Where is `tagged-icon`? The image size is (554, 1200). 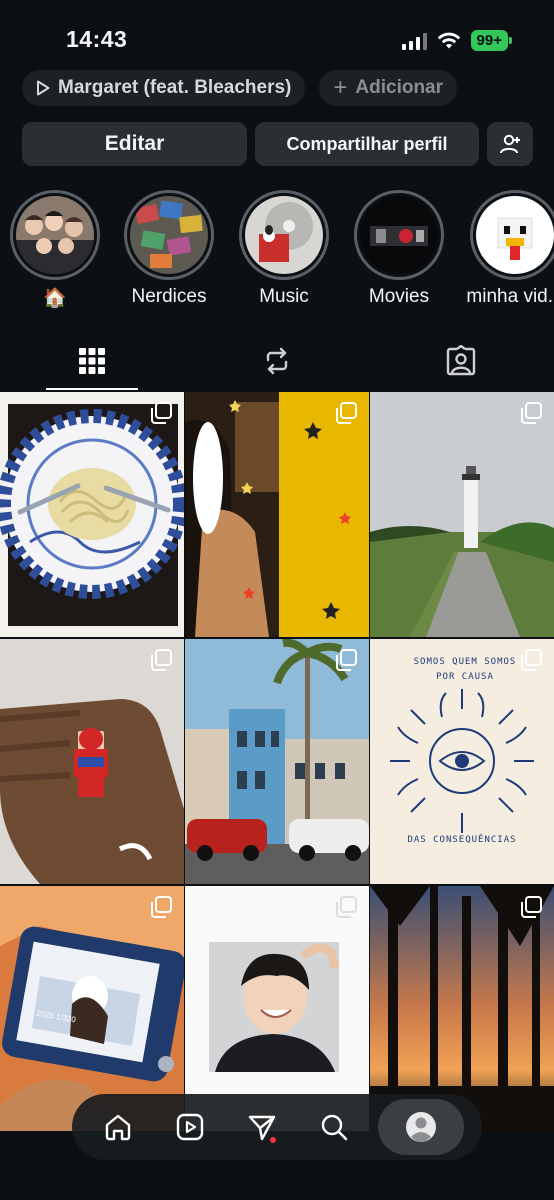
tagged-icon is located at coordinates (461, 360).